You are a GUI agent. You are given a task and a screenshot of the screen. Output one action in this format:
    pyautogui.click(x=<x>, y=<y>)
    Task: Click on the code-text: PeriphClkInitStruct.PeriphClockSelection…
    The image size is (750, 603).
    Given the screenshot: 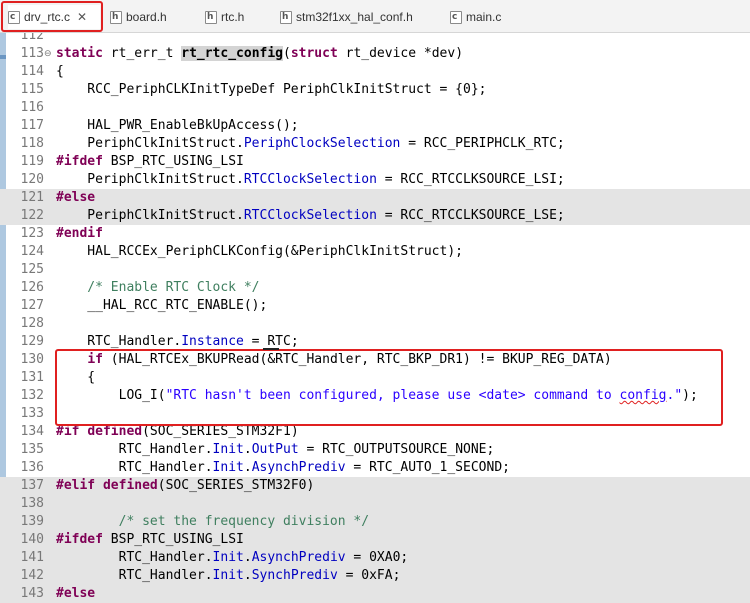 What is the action you would take?
    pyautogui.click(x=310, y=143)
    